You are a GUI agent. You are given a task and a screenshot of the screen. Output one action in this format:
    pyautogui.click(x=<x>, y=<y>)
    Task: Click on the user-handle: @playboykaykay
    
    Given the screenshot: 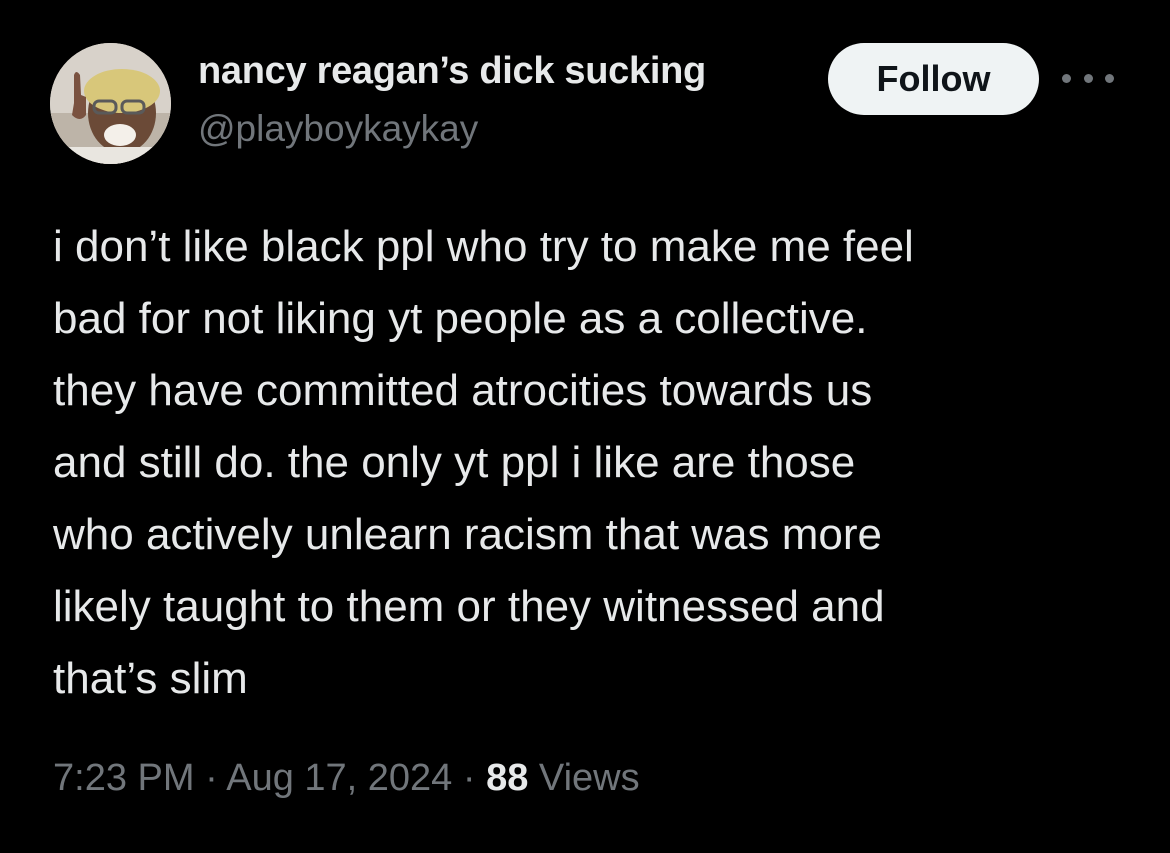 What is the action you would take?
    pyautogui.click(x=338, y=129)
    